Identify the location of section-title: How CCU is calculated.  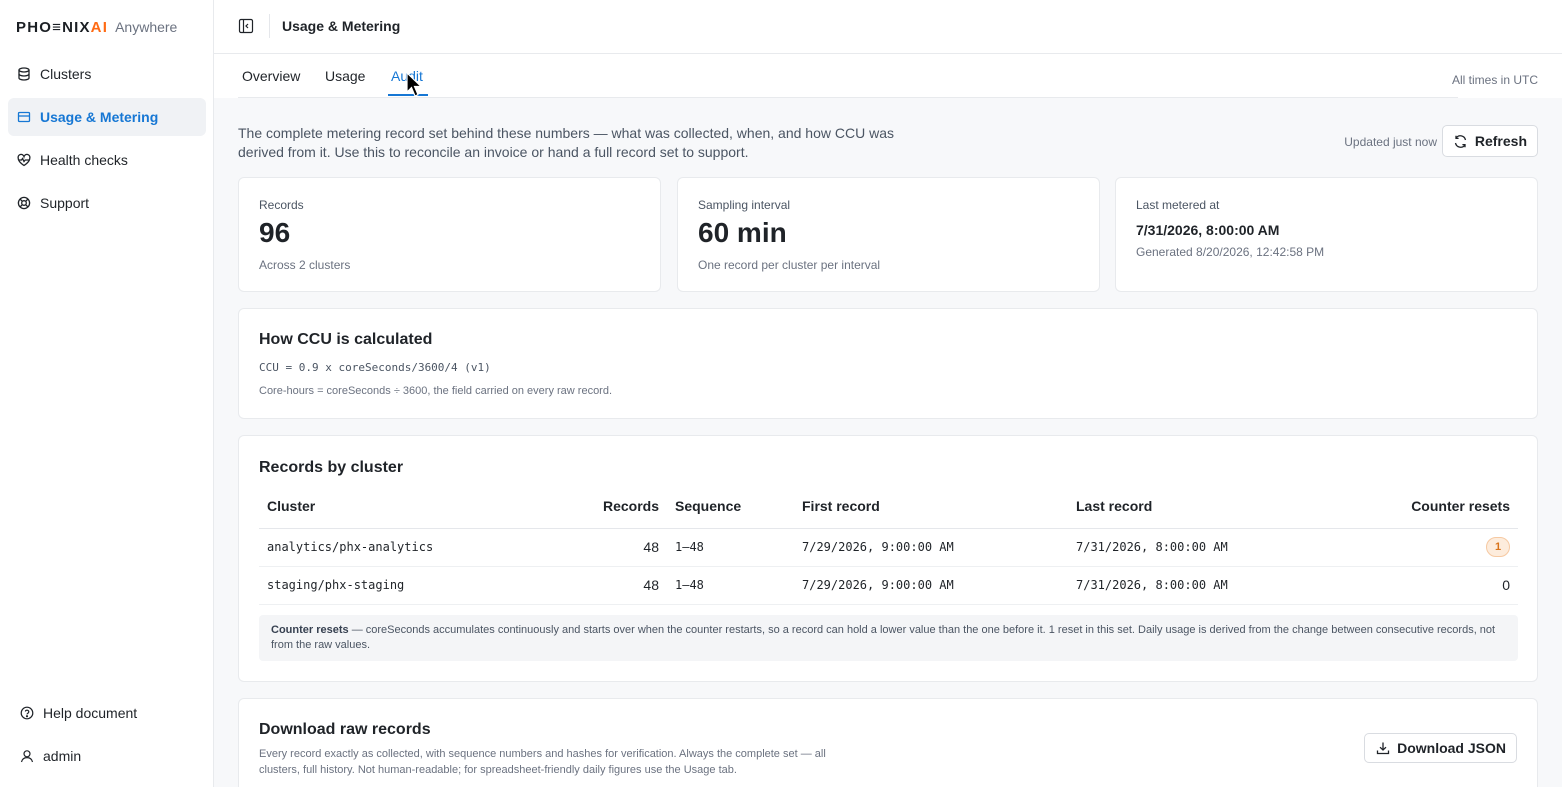
(346, 339).